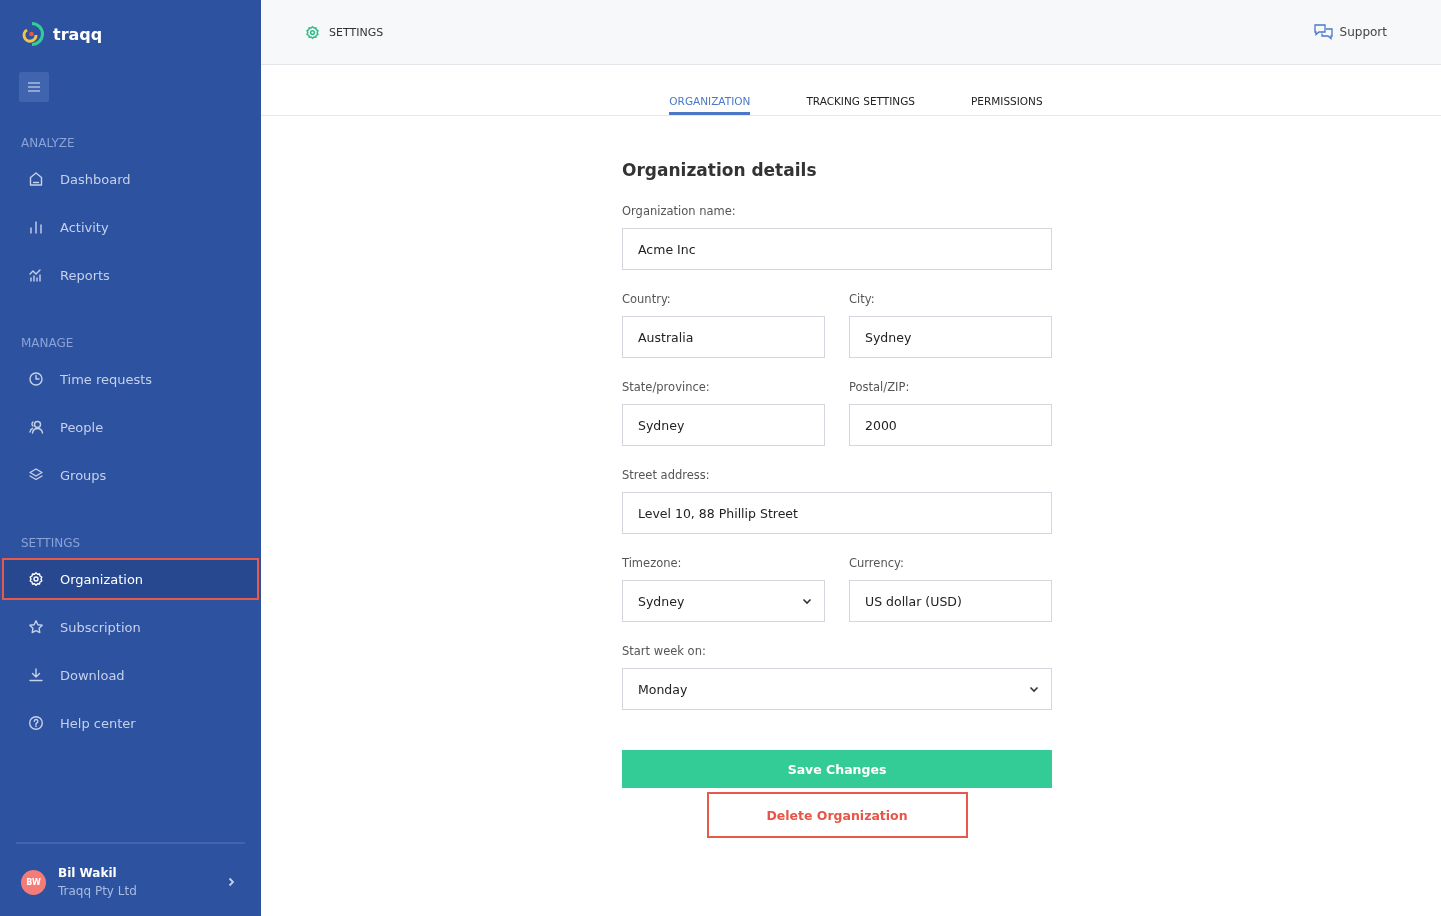 The image size is (1441, 916). What do you see at coordinates (36, 427) in the screenshot?
I see `people-icon` at bounding box center [36, 427].